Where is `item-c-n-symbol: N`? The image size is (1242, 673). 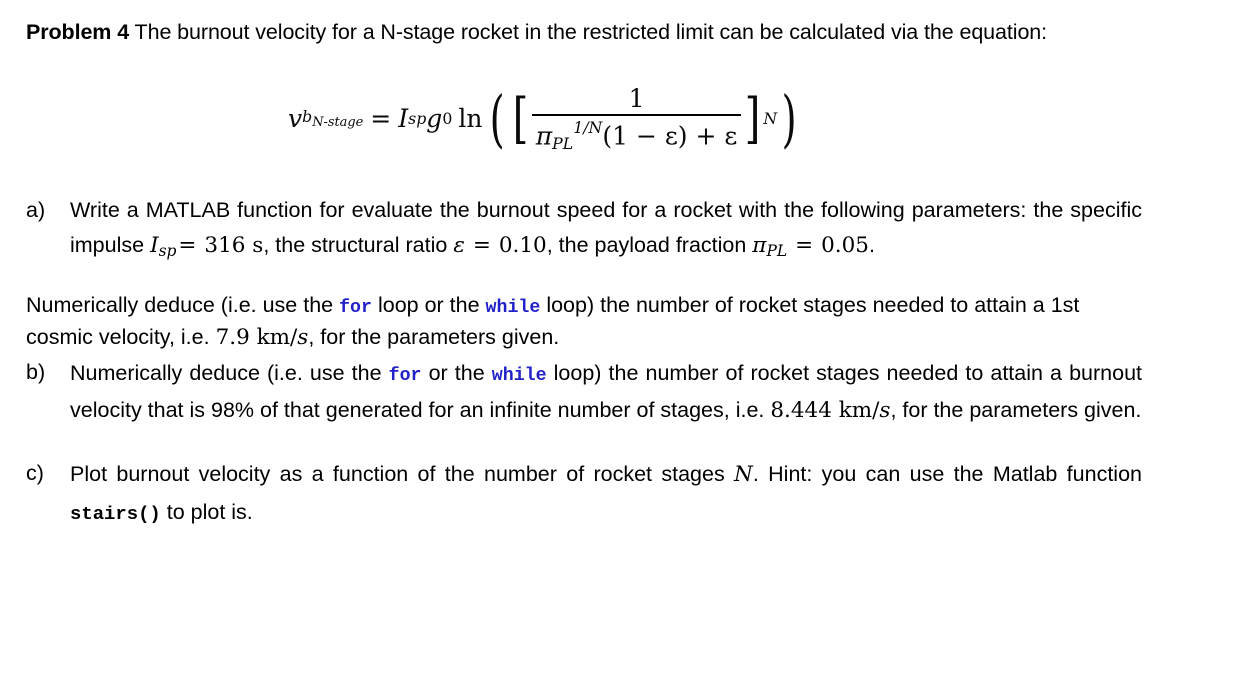 item-c-n-symbol: N is located at coordinates (743, 475).